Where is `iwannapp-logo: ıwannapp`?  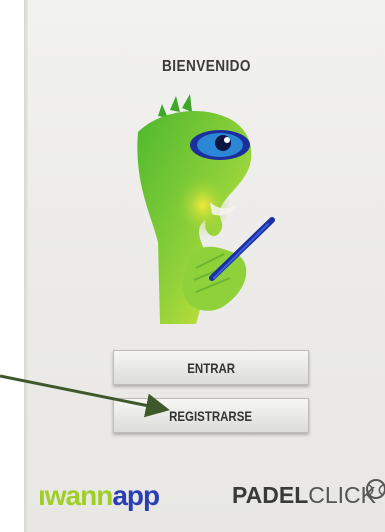
iwannapp-logo: ıwannapp is located at coordinates (99, 496).